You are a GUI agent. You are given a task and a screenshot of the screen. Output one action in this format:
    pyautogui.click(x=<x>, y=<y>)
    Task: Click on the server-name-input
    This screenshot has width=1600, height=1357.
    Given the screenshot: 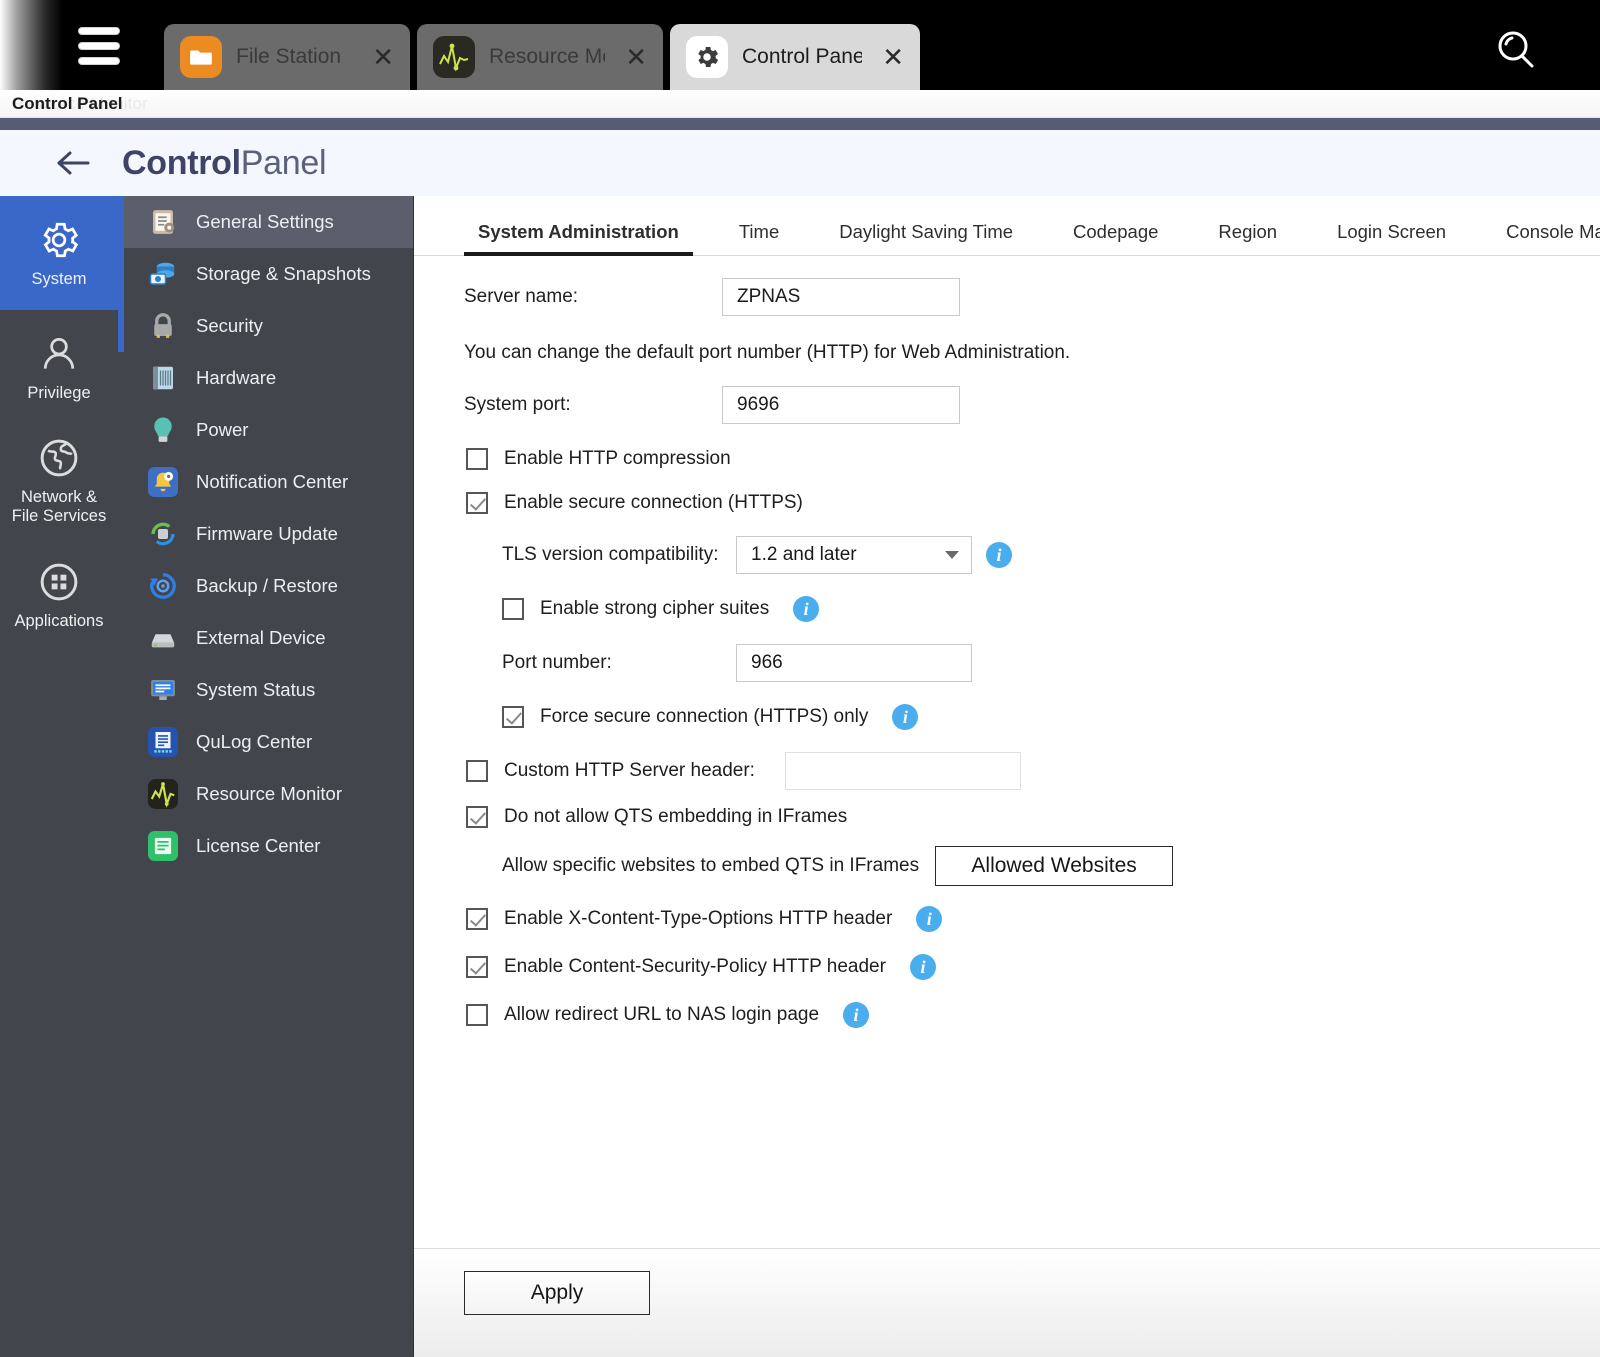 What is the action you would take?
    pyautogui.click(x=841, y=297)
    